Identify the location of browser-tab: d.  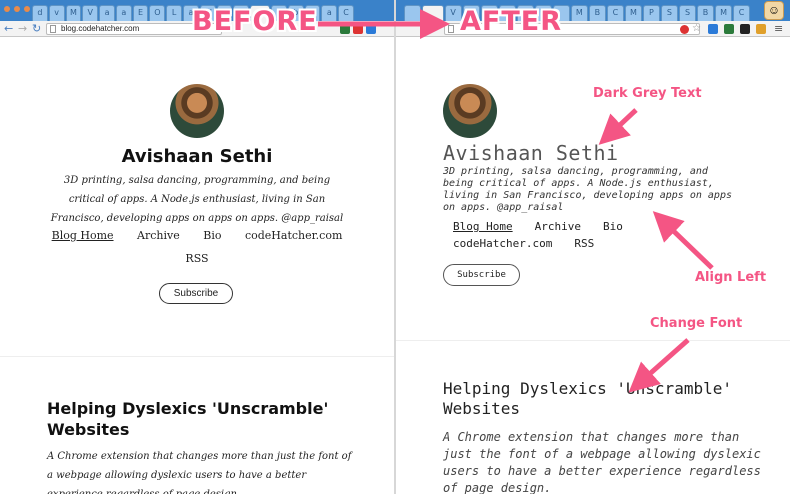
(40, 13).